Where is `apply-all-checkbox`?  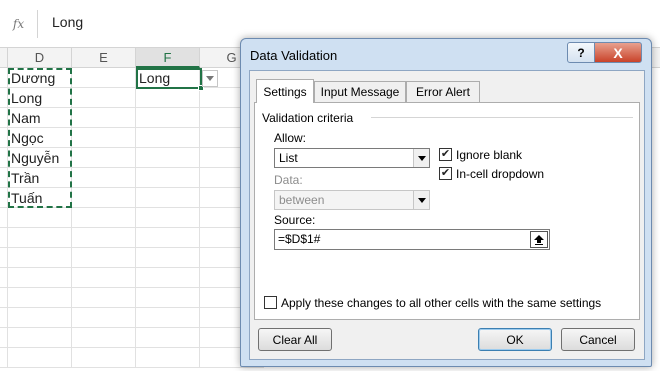 apply-all-checkbox is located at coordinates (270, 302).